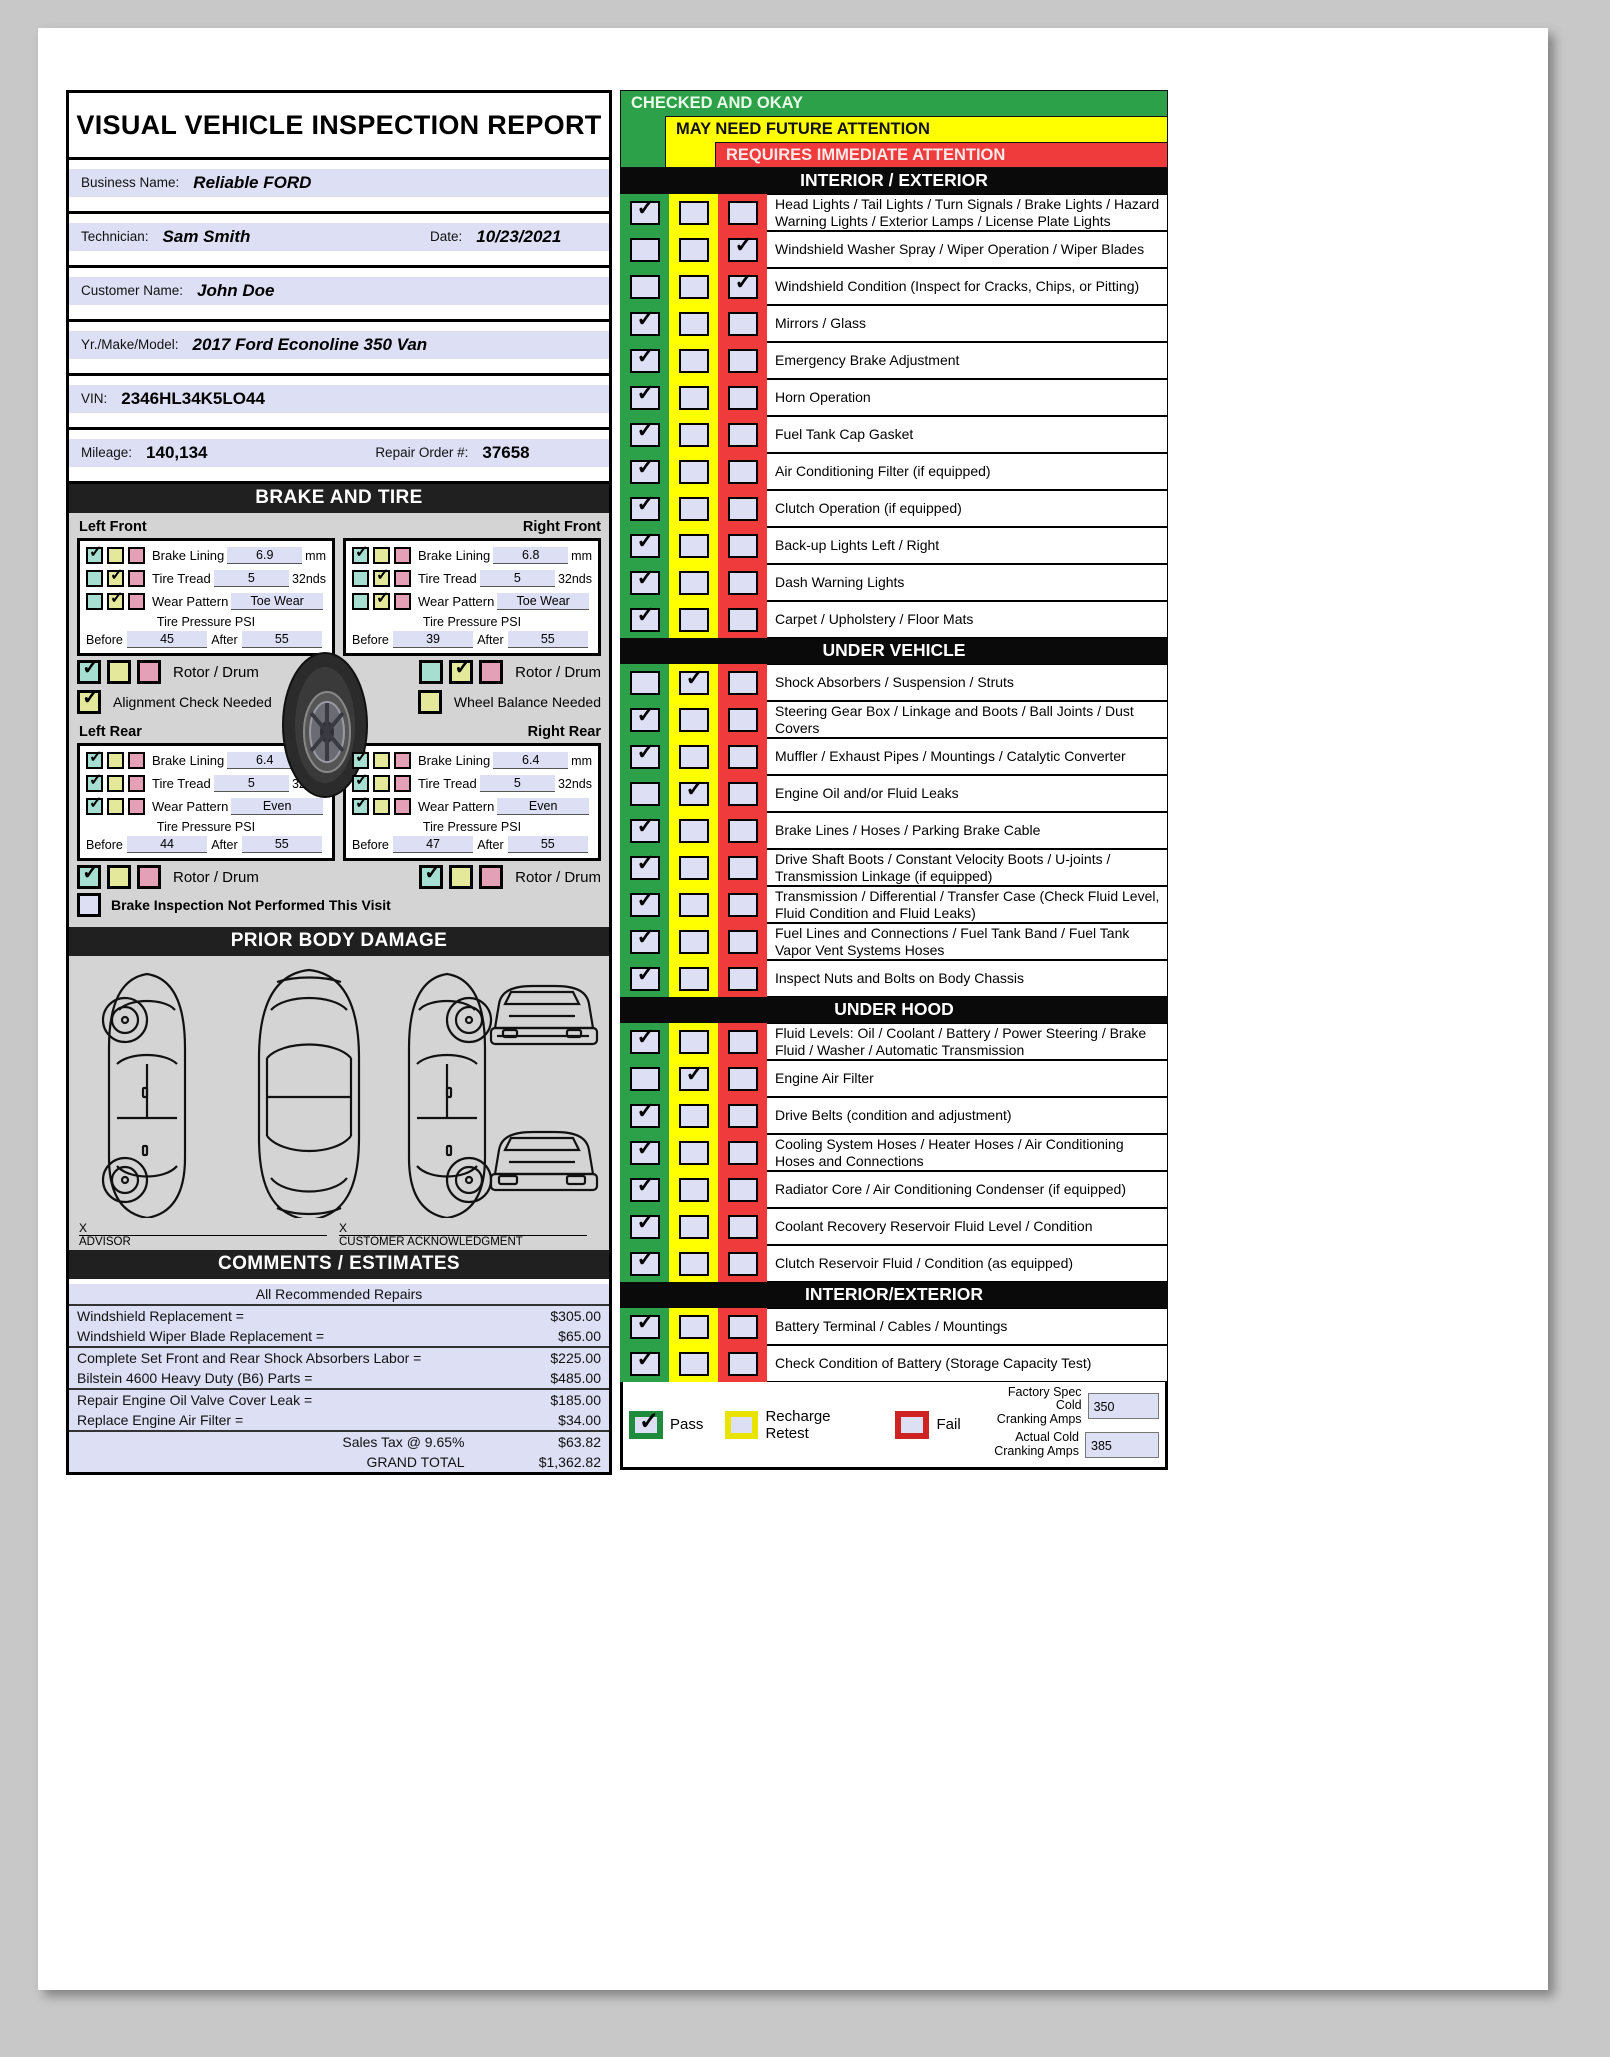 The image size is (1610, 2057). What do you see at coordinates (399, 291) in the screenshot?
I see `customer-name-value: John Doe` at bounding box center [399, 291].